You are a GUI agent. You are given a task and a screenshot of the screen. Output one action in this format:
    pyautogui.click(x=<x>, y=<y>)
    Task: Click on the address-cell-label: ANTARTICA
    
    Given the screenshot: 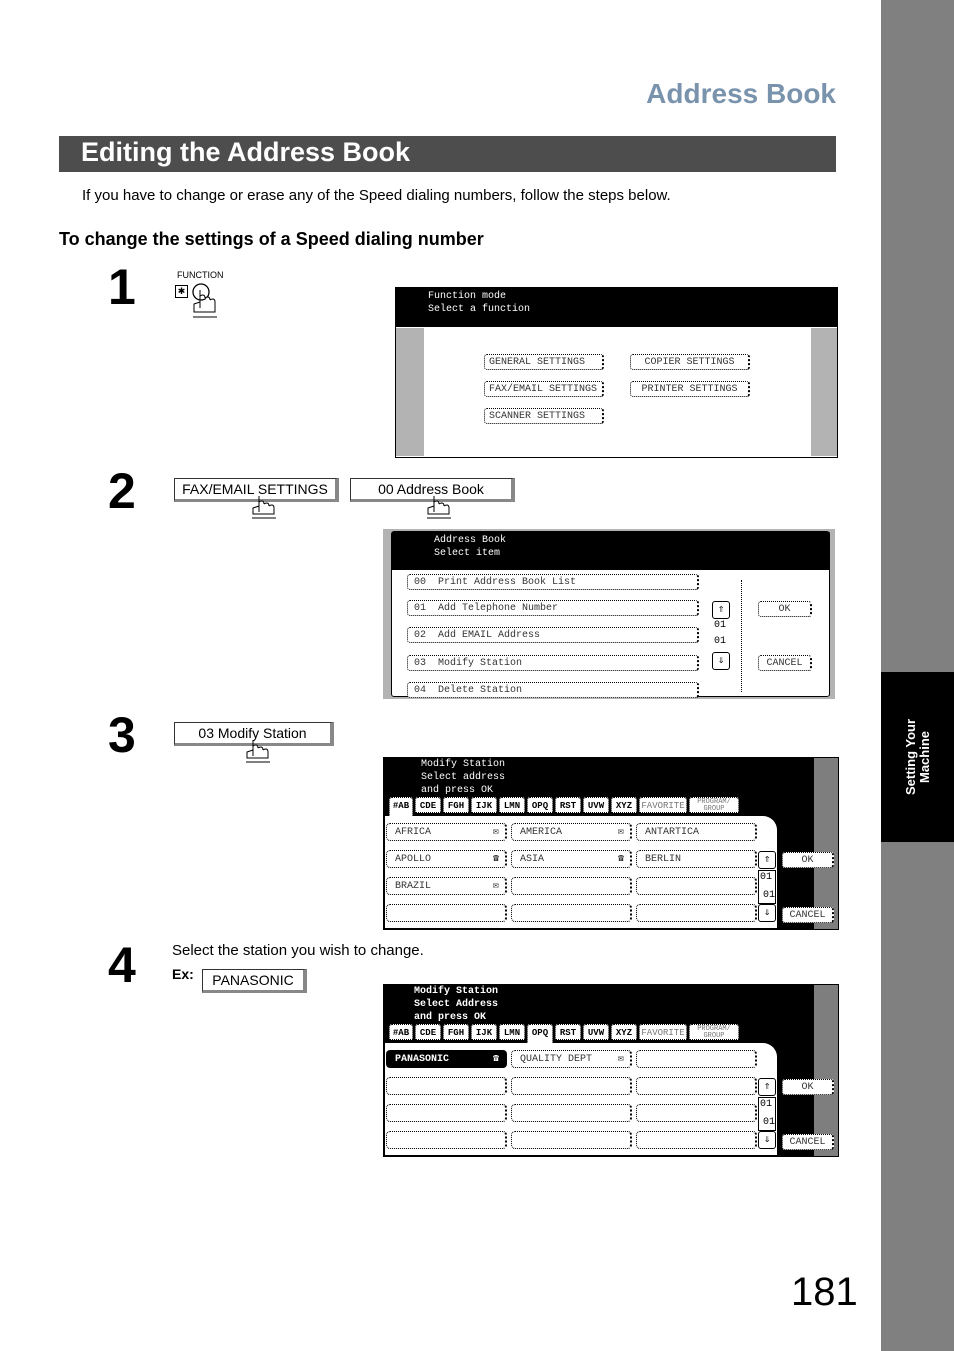 What is the action you would take?
    pyautogui.click(x=672, y=832)
    